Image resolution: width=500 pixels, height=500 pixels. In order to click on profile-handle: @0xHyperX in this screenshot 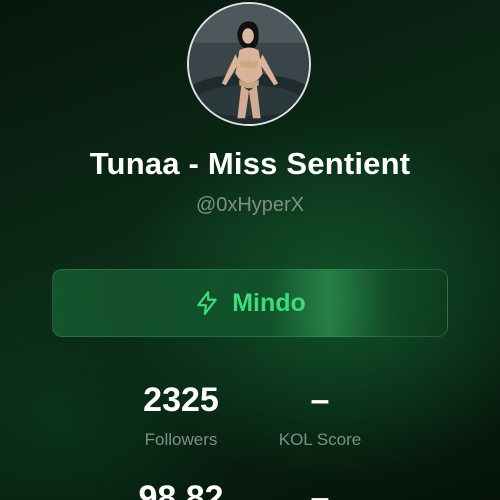, I will do `click(250, 205)`.